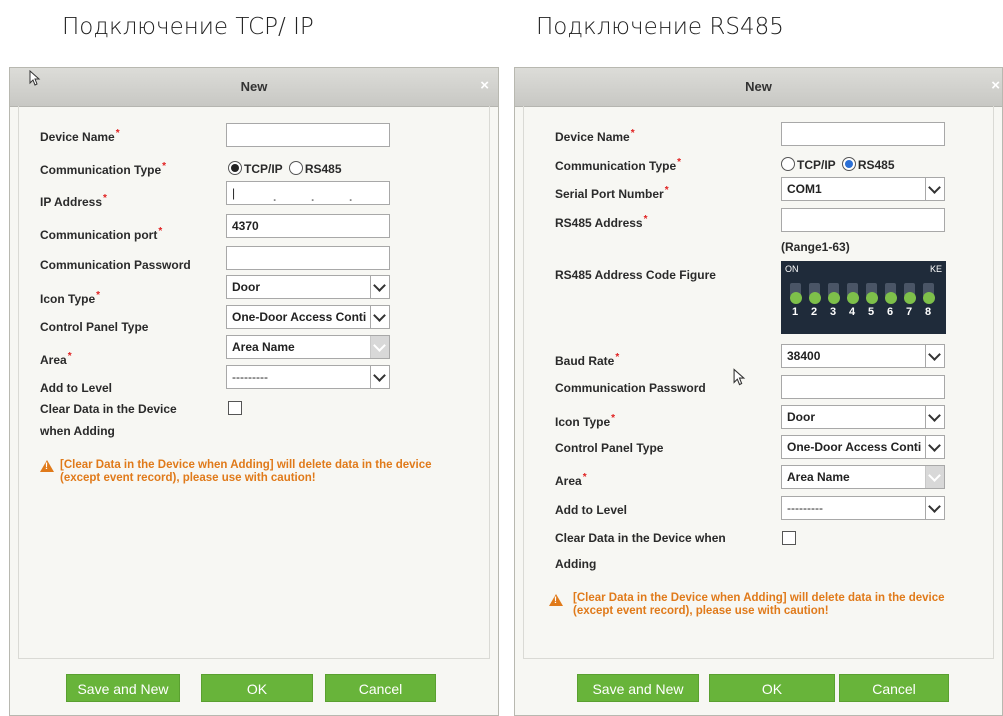 This screenshot has width=1003, height=716. I want to click on communication-type-radio-group: TCP/IP RS485, so click(838, 164).